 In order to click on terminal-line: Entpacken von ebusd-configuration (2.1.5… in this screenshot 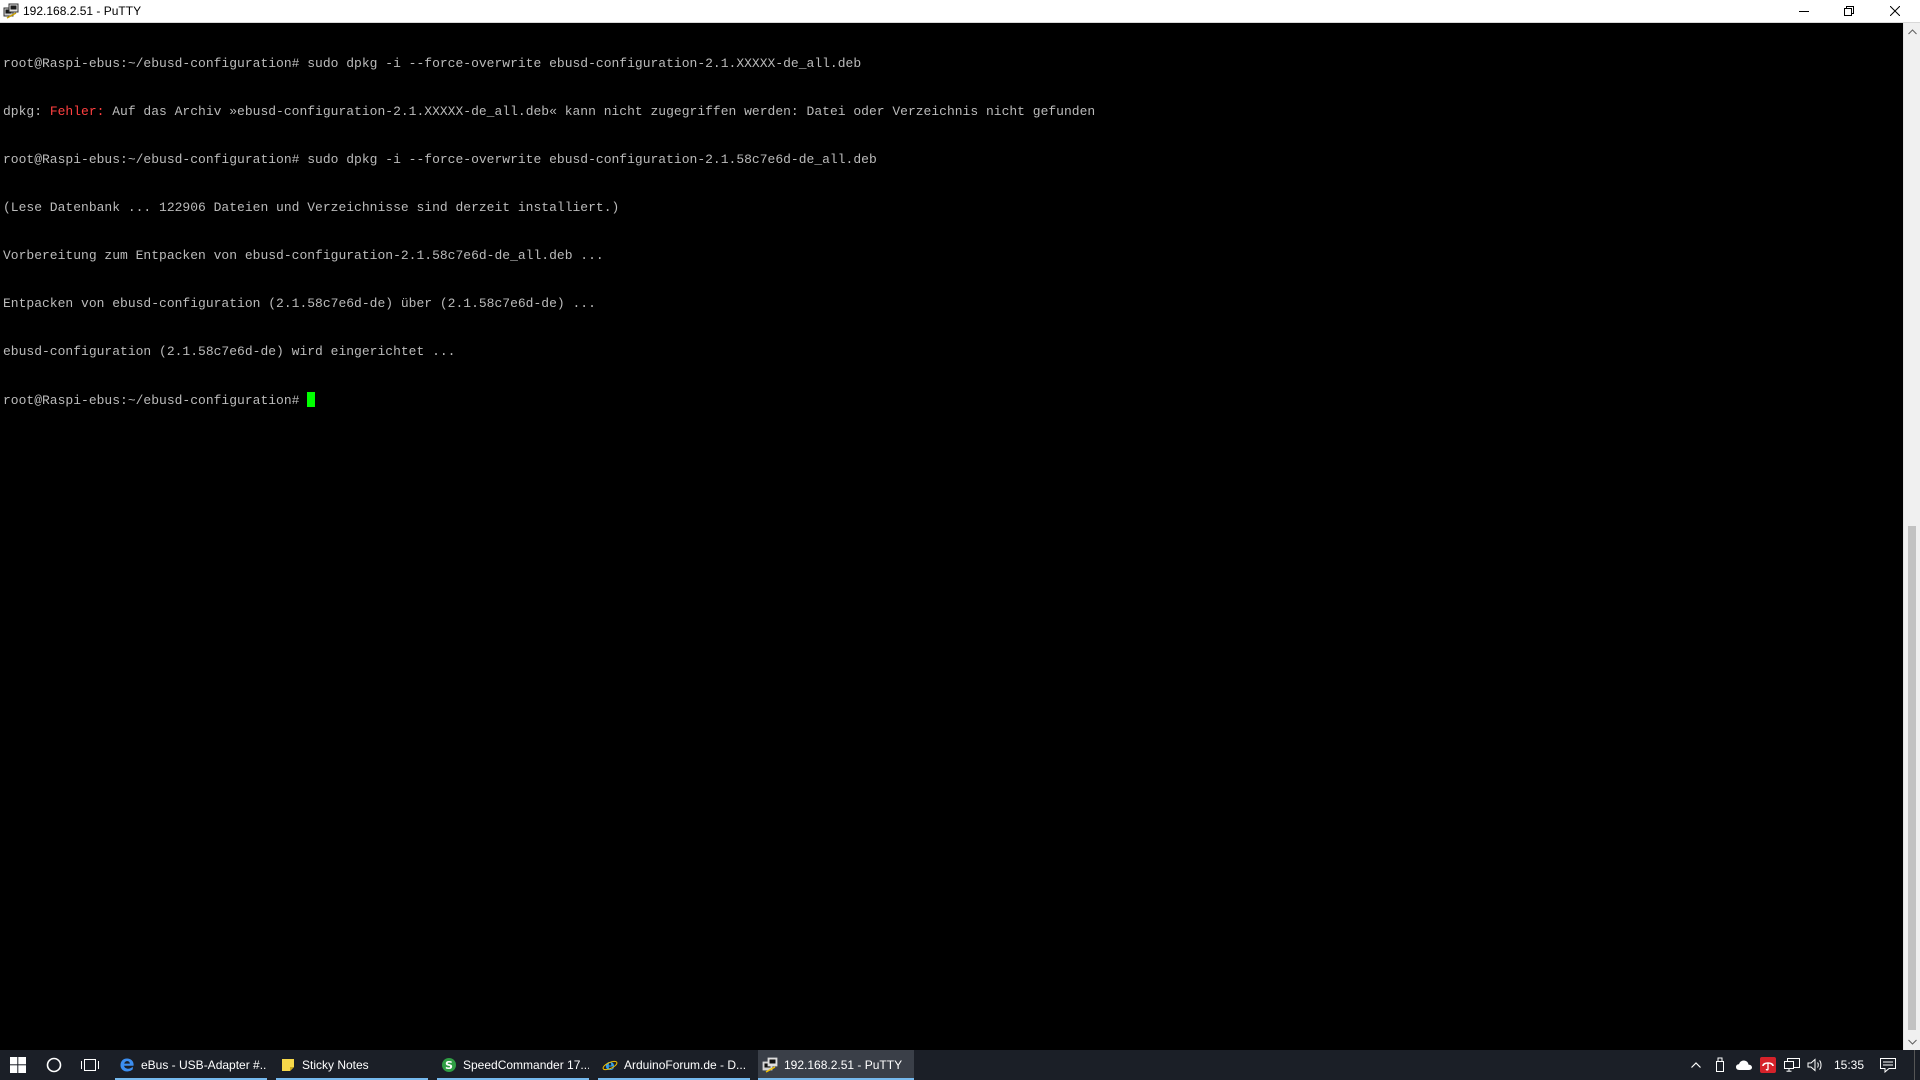, I will do `click(299, 303)`.